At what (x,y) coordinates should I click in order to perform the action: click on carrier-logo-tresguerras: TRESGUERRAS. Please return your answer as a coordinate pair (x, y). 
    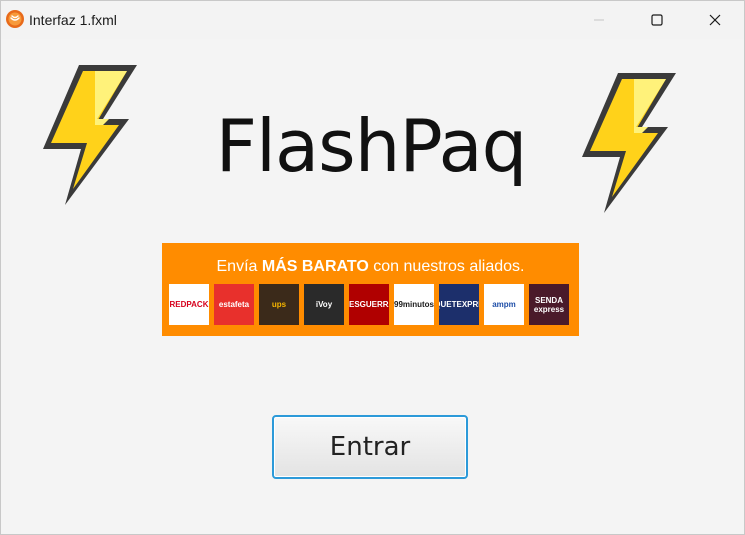
    Looking at the image, I should click on (369, 304).